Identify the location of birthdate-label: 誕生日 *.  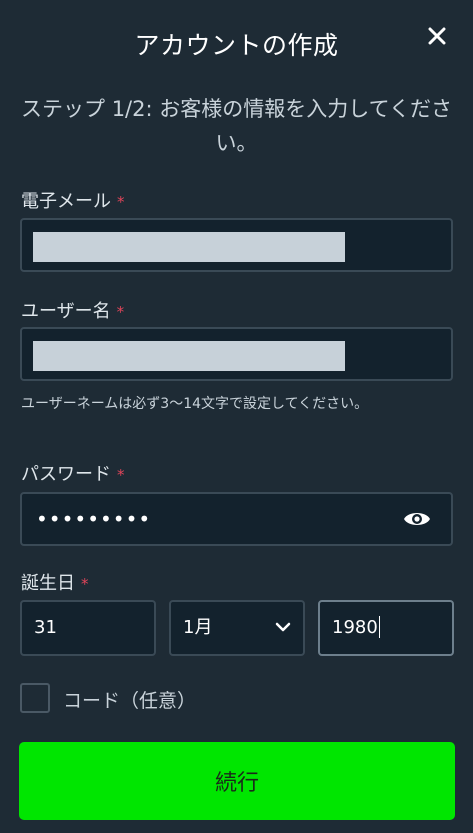
(55, 582).